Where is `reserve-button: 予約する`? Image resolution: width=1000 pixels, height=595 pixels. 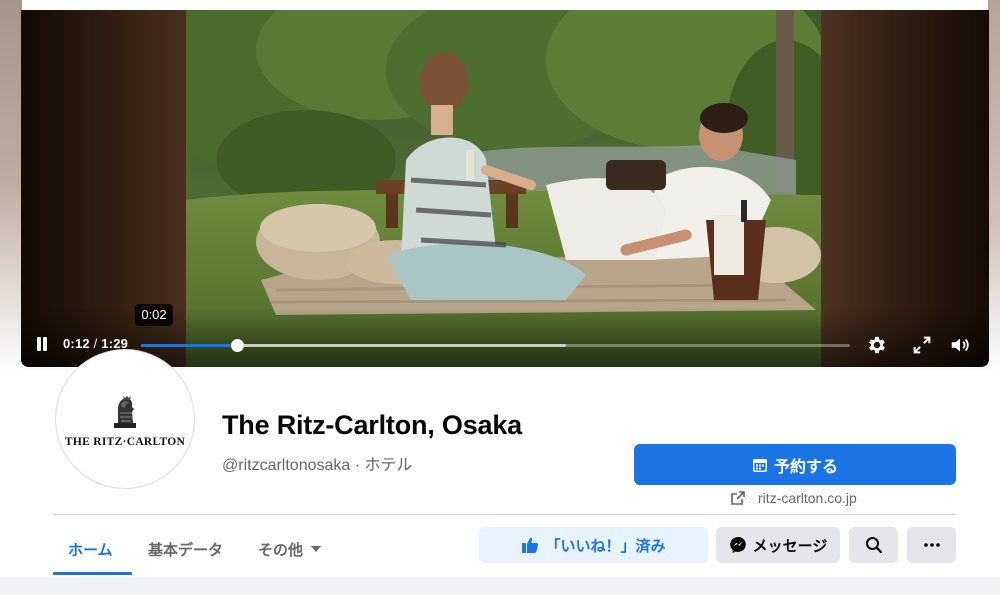 reserve-button: 予約する is located at coordinates (795, 464).